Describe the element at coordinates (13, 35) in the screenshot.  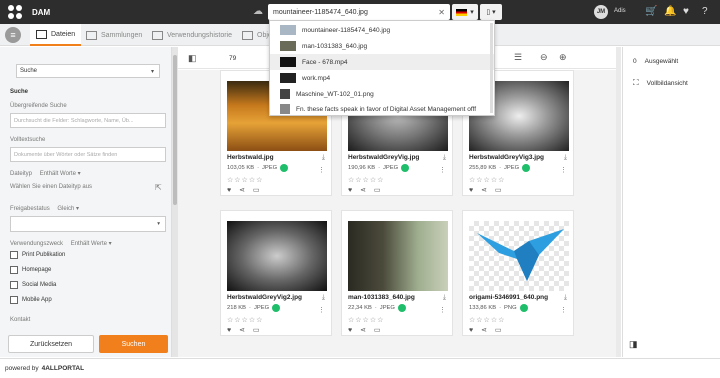
I see `menu-icon: ≡` at that location.